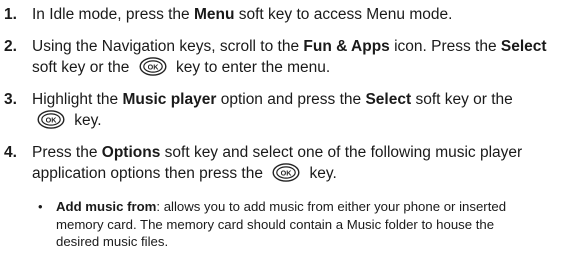 The image size is (584, 263). Describe the element at coordinates (150, 173) in the screenshot. I see `text-run: application options then press the` at that location.